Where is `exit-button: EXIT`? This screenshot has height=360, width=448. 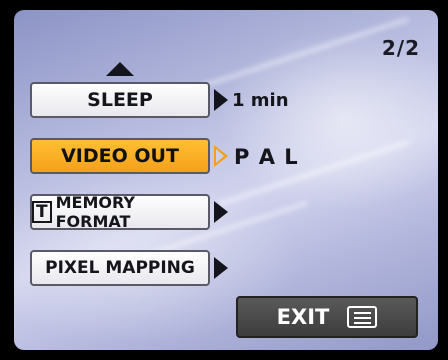
exit-button: EXIT is located at coordinates (327, 317).